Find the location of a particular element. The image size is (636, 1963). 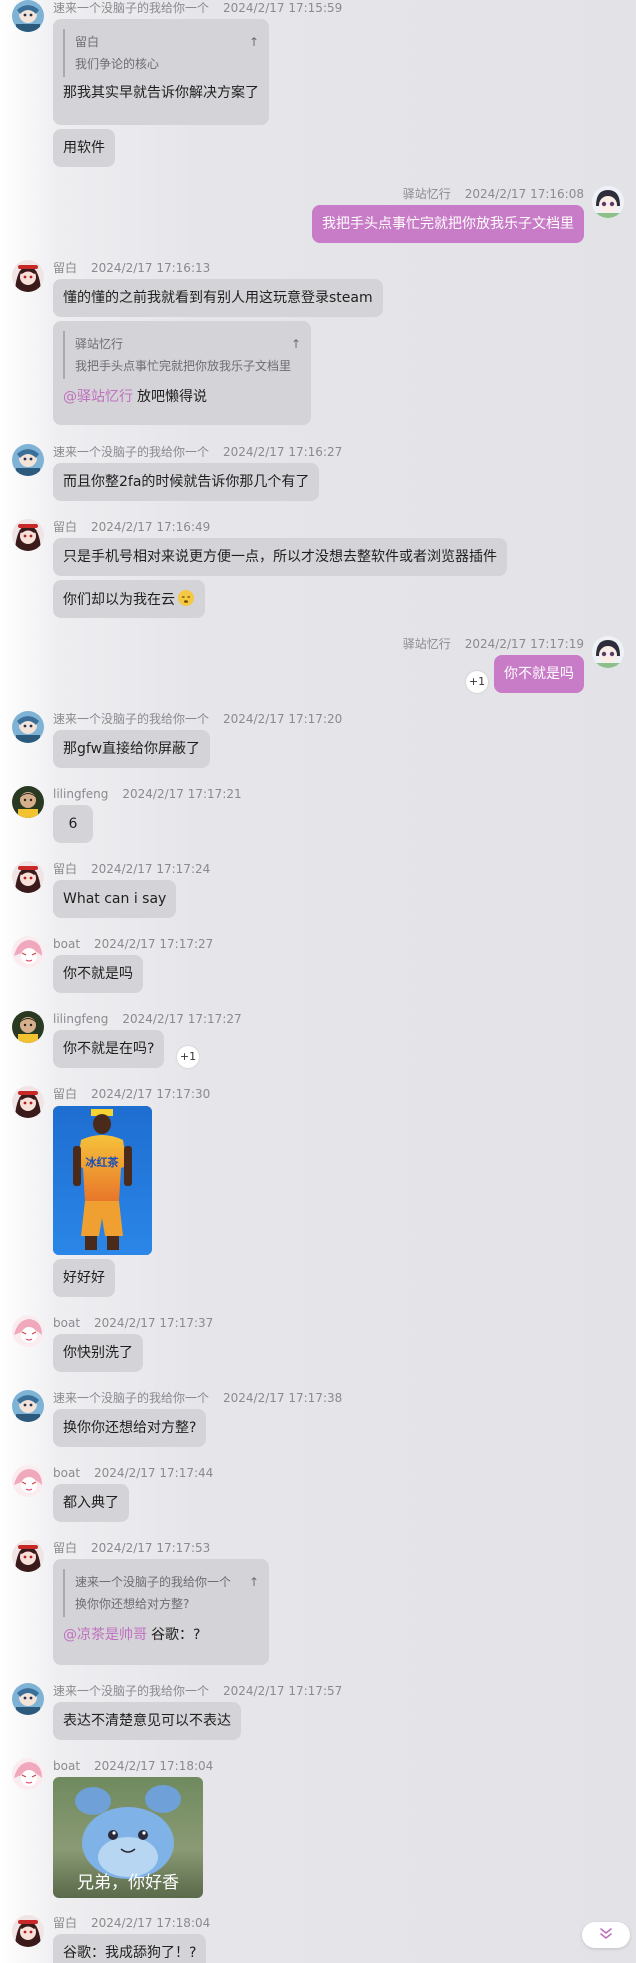

message-meta: 留白 2024/2/17 17:17:30 is located at coordinates (131, 1094).